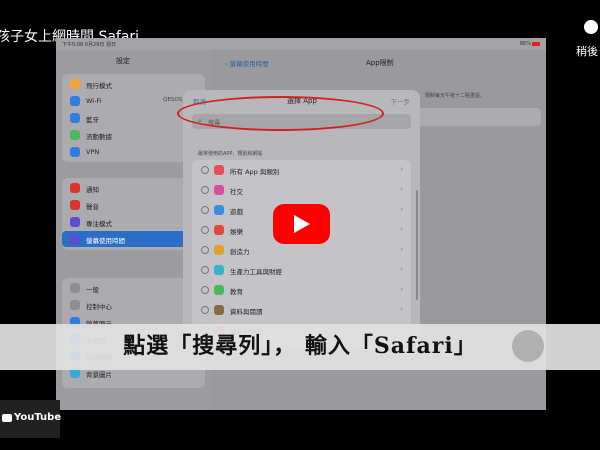 The image size is (600, 450). I want to click on focus-icon, so click(75, 222).